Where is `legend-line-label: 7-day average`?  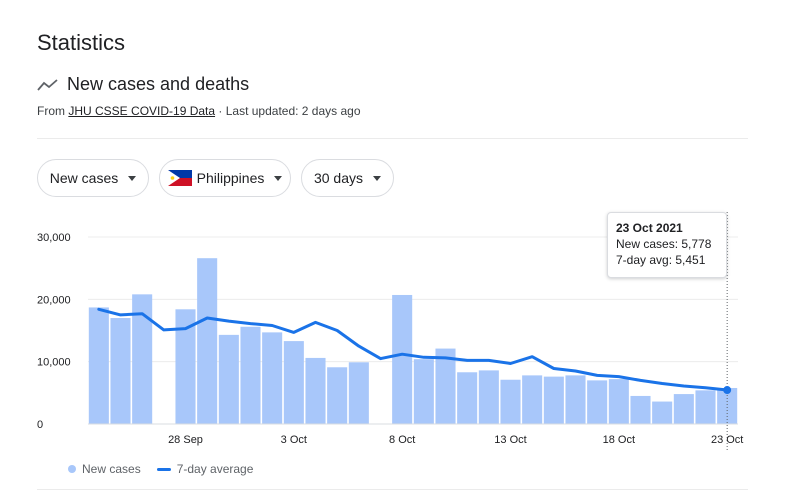 legend-line-label: 7-day average is located at coordinates (215, 469).